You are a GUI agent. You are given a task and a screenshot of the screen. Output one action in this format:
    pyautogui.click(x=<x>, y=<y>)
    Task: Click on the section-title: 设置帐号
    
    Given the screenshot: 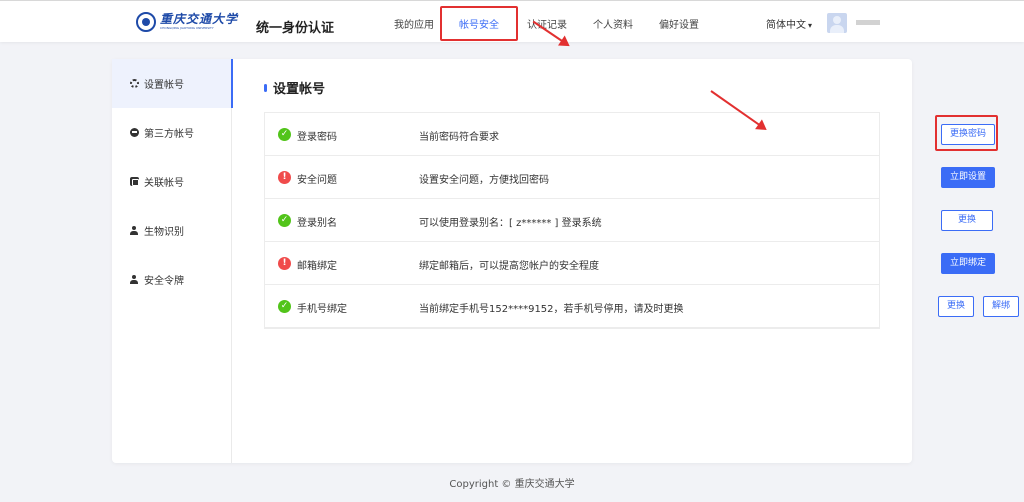 What is the action you would take?
    pyautogui.click(x=294, y=87)
    